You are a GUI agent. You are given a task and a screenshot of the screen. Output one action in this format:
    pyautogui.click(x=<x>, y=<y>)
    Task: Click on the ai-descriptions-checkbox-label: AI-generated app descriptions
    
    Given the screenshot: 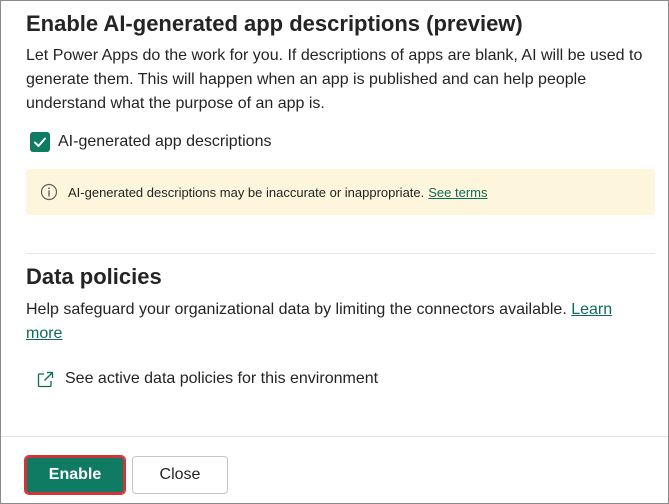 What is the action you would take?
    pyautogui.click(x=165, y=141)
    